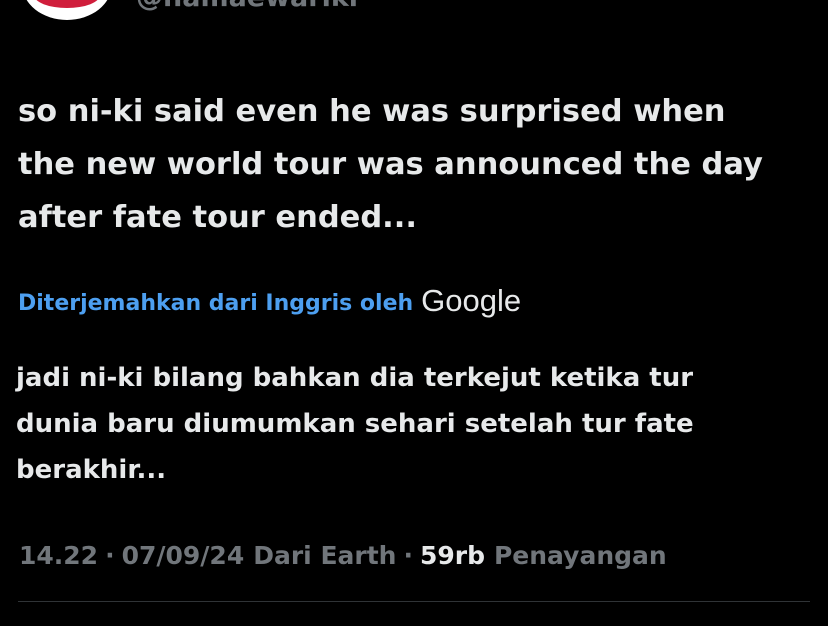  I want to click on avatar, so click(67, 10).